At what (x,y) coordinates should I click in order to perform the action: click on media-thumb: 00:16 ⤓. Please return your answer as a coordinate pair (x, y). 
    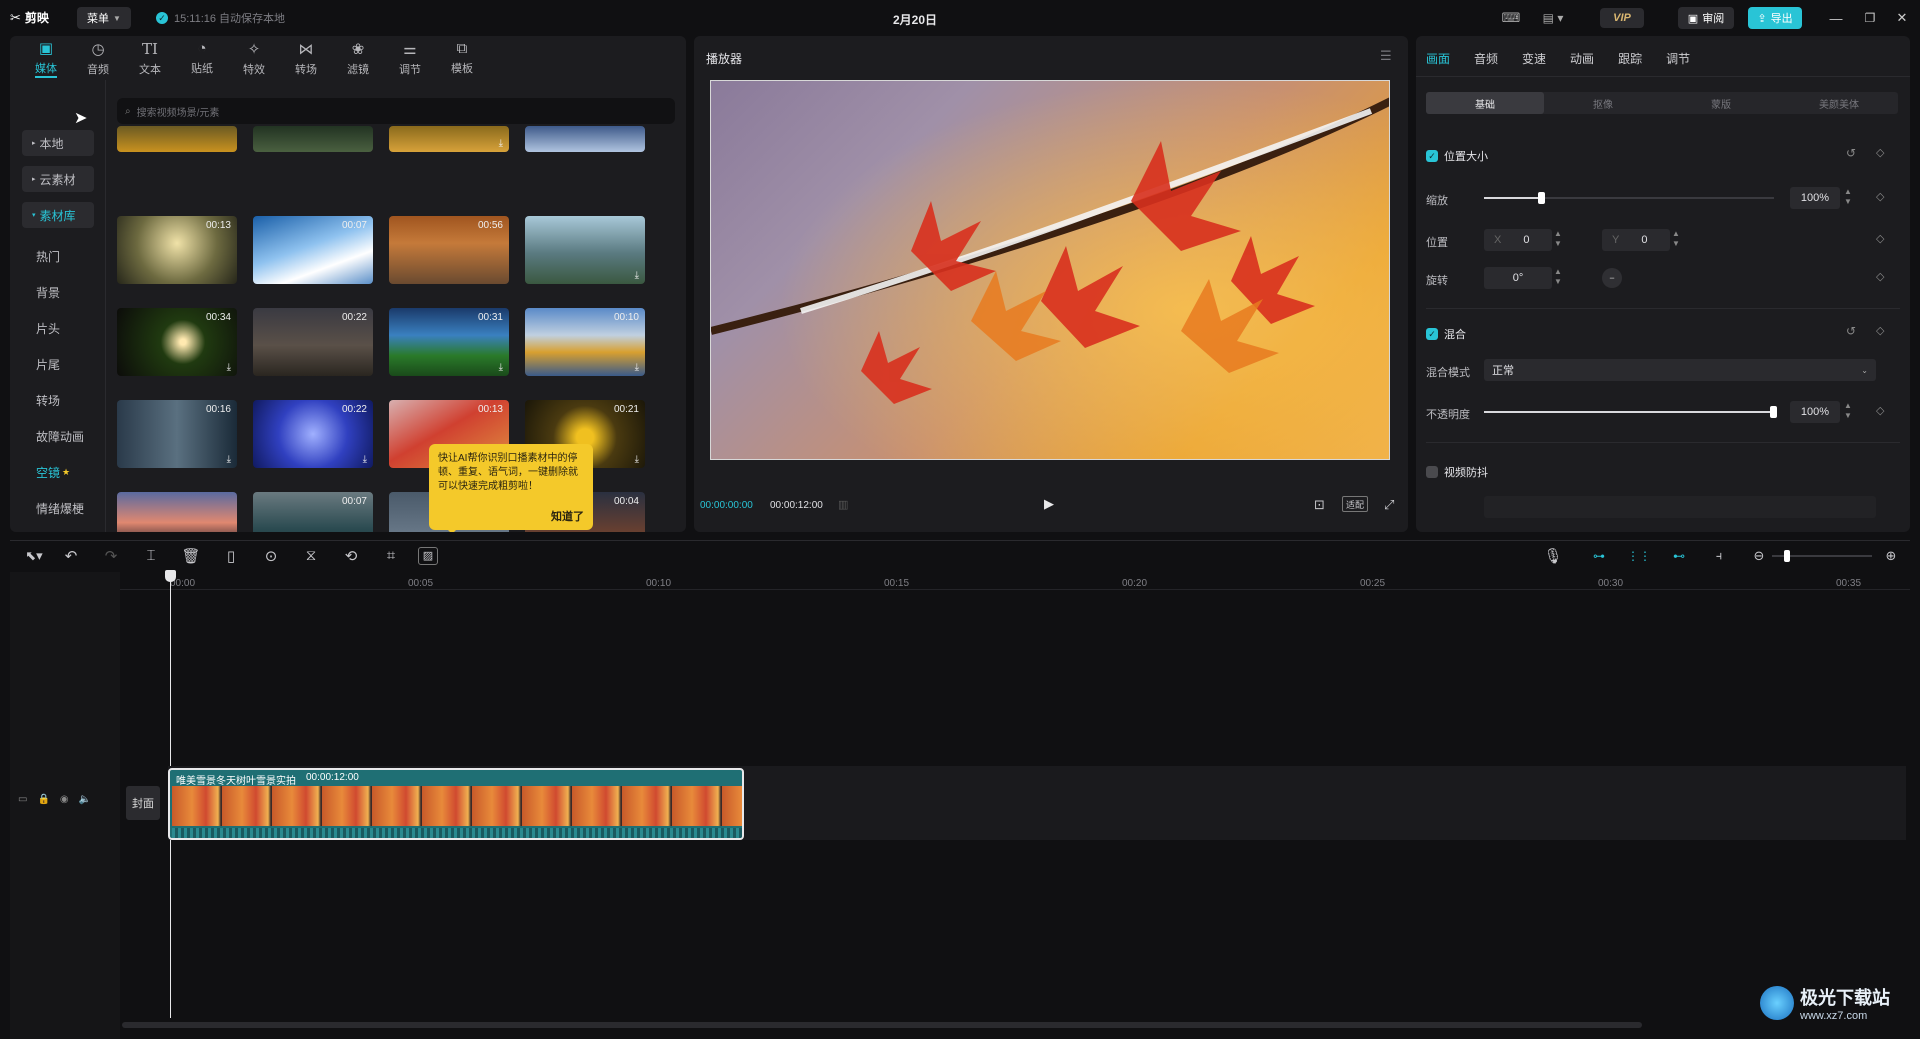
    Looking at the image, I should click on (177, 434).